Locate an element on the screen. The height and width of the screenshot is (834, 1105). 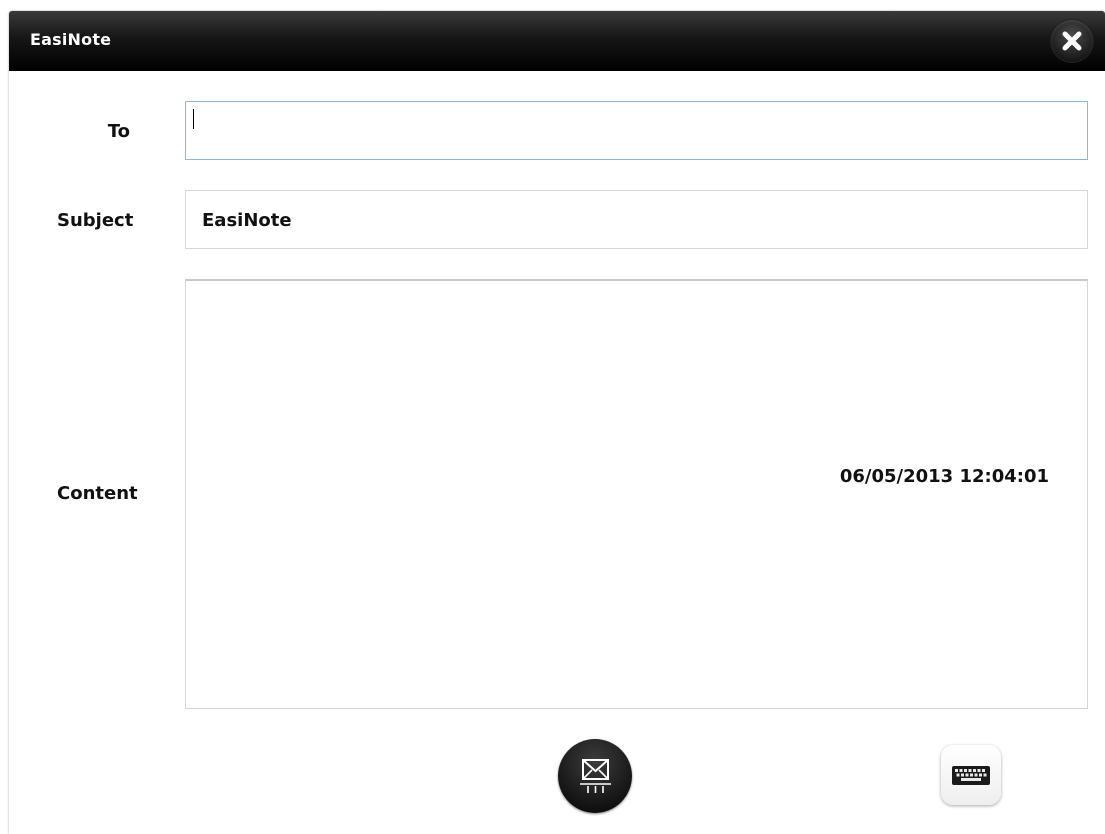
keyboard-icon is located at coordinates (971, 775).